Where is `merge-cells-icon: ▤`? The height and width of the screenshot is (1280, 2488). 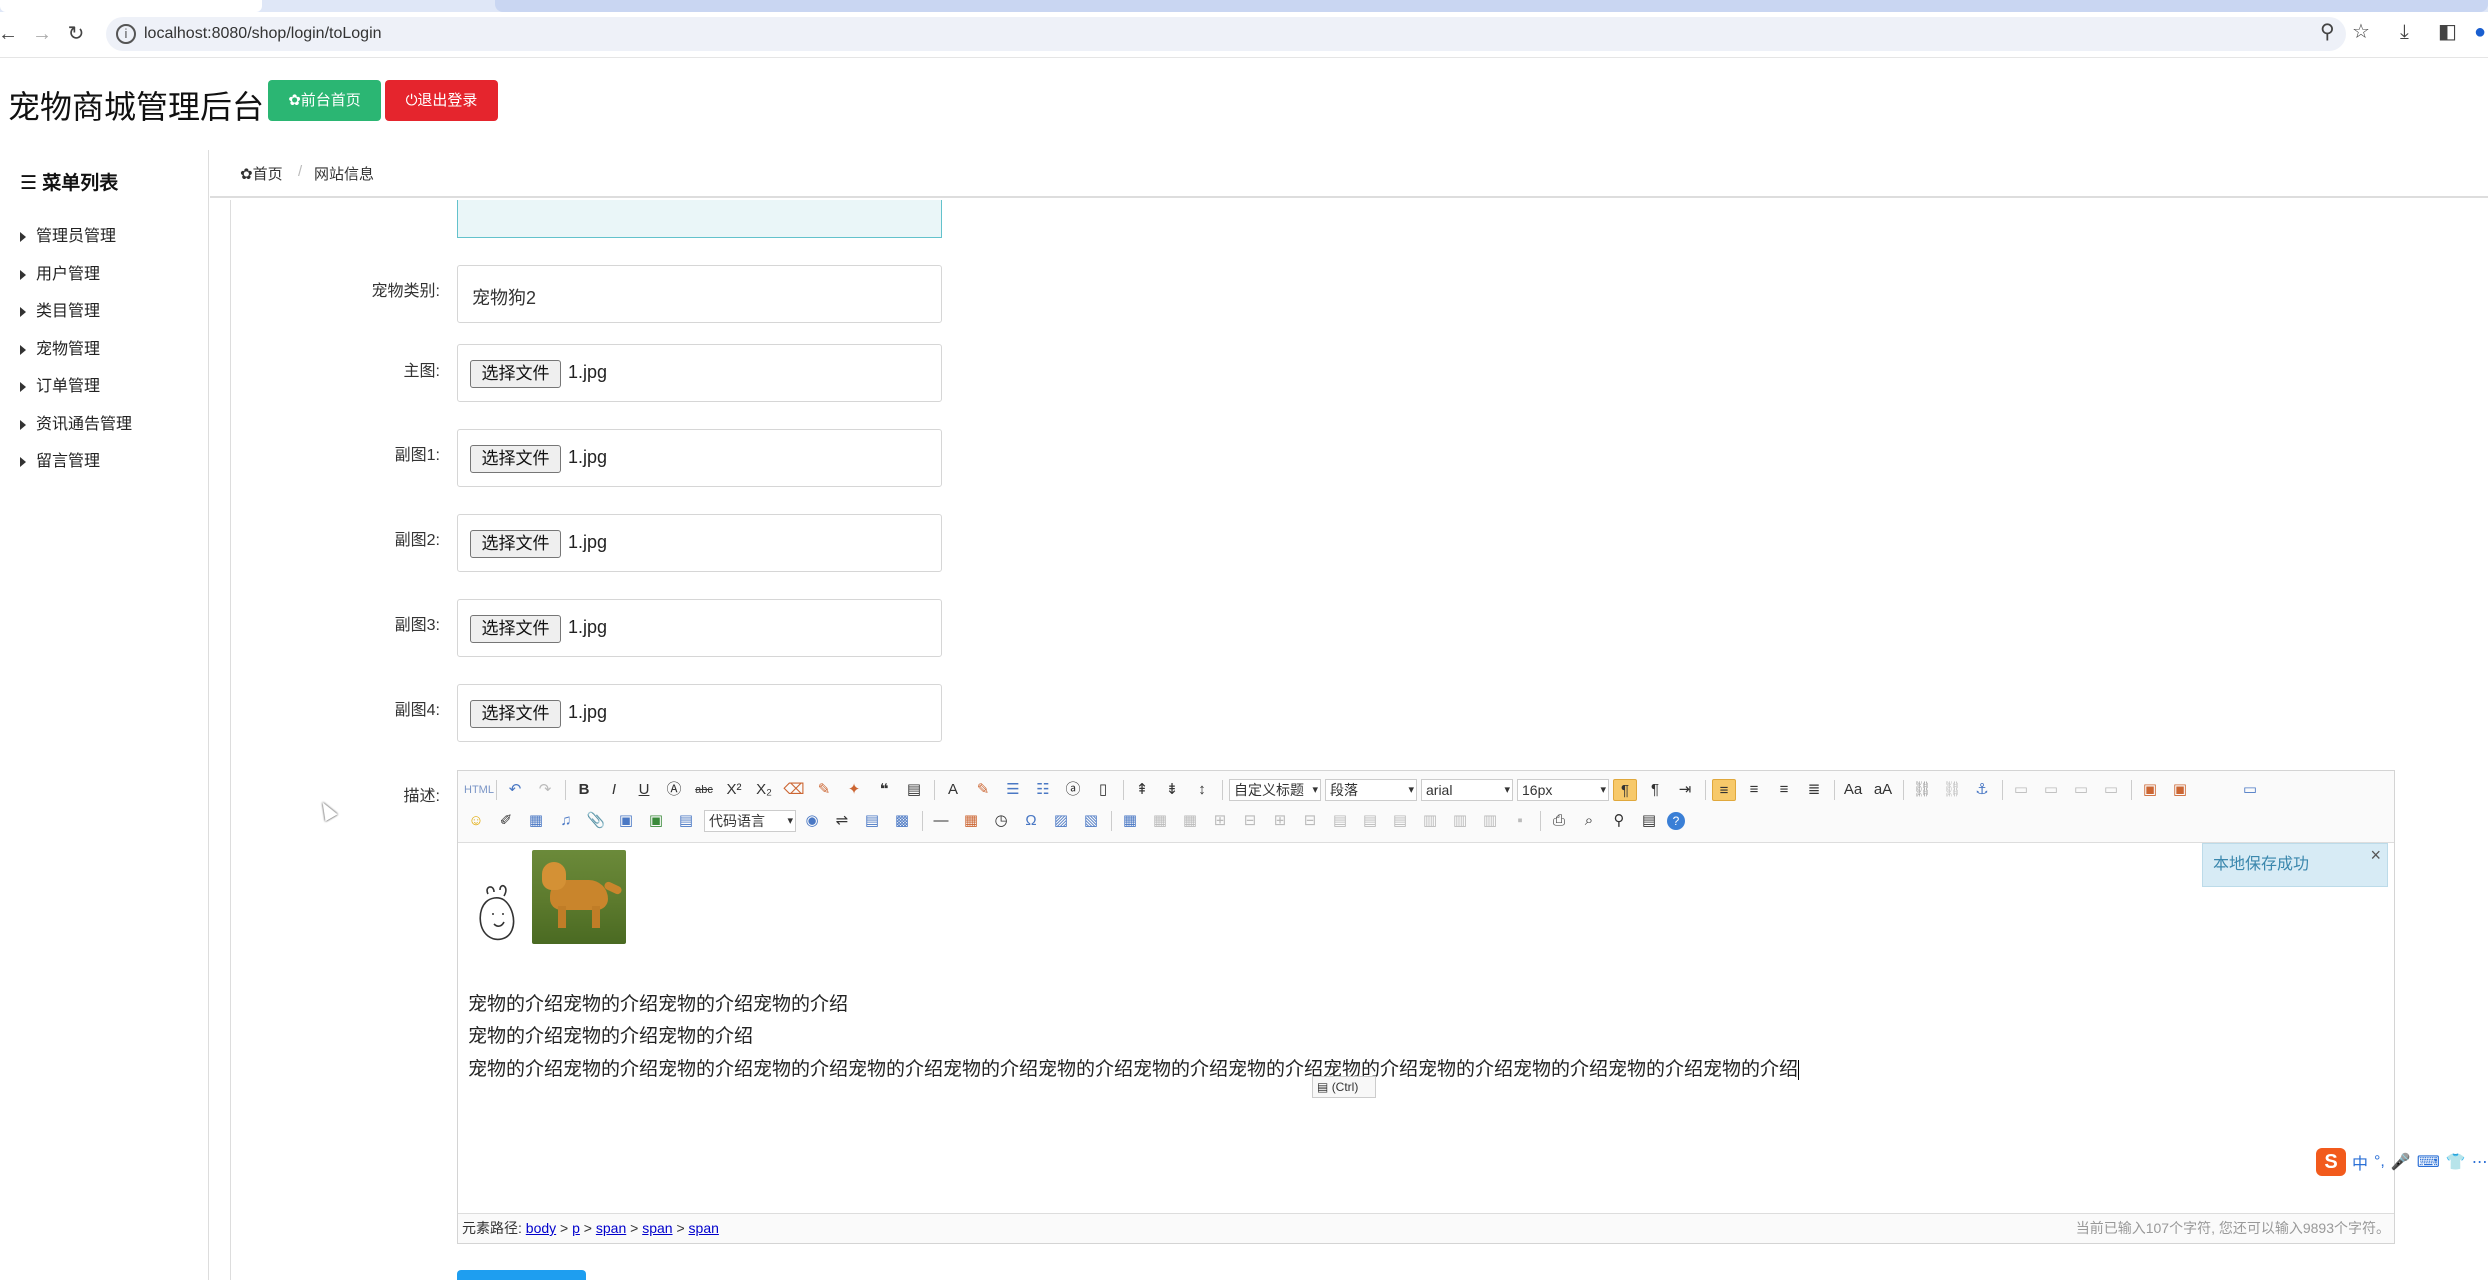 merge-cells-icon: ▤ is located at coordinates (1340, 821).